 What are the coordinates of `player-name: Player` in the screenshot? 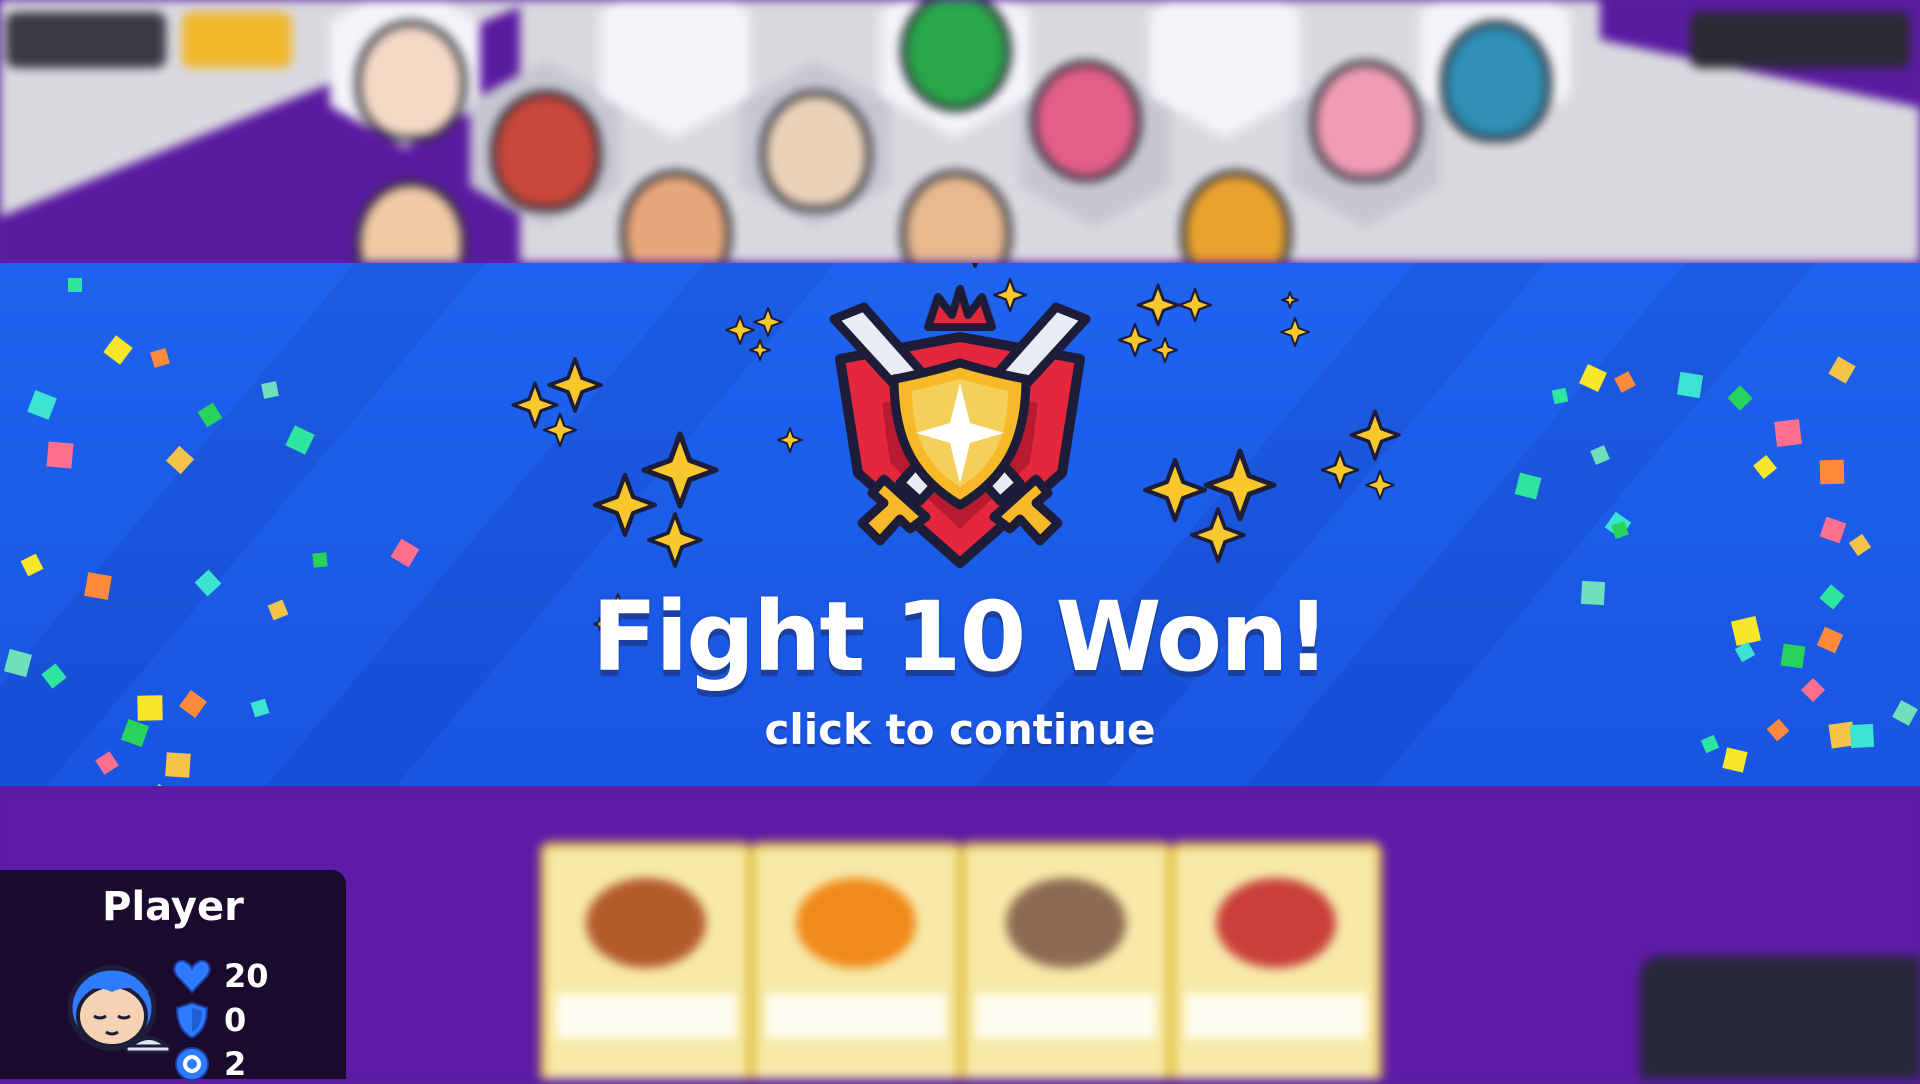 It's located at (173, 907).